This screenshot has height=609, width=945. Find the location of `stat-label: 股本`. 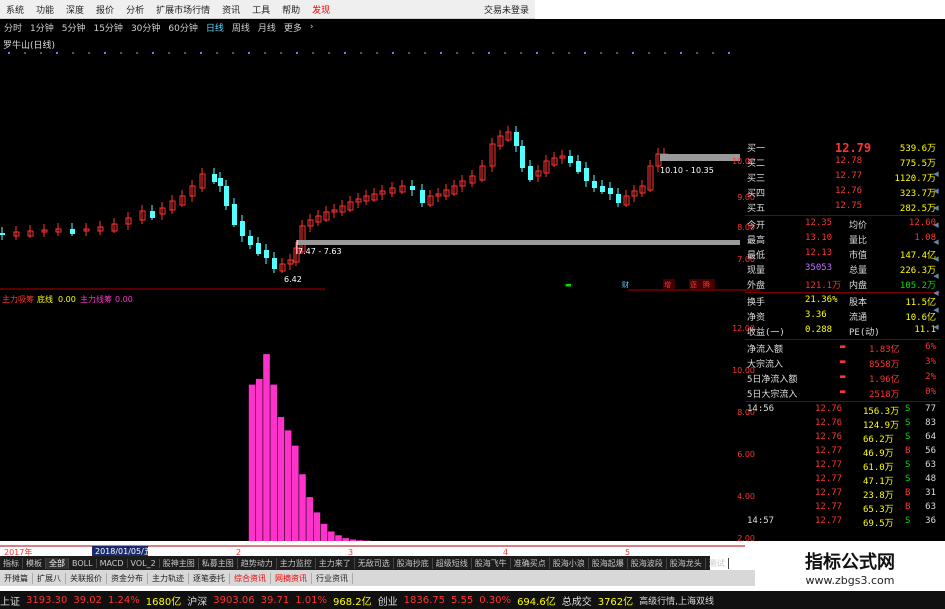

stat-label: 股本 is located at coordinates (858, 303).